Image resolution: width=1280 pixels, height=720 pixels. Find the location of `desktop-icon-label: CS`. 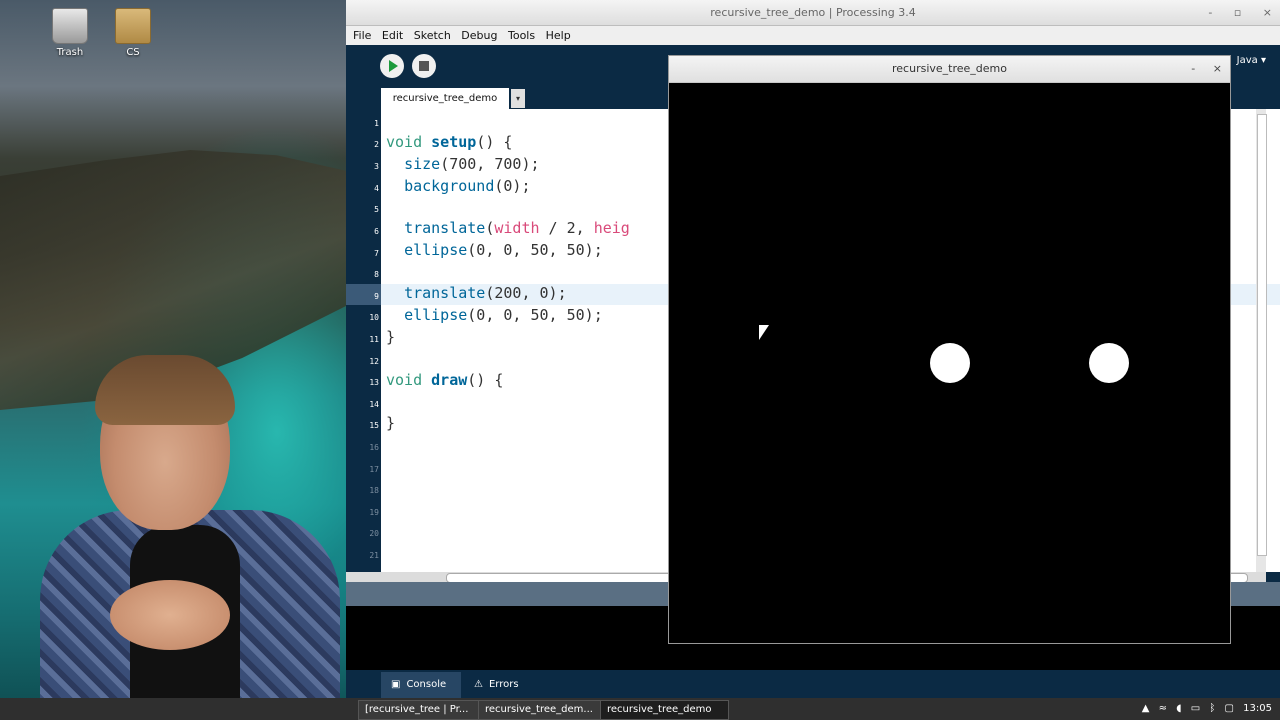

desktop-icon-label: CS is located at coordinates (133, 52).